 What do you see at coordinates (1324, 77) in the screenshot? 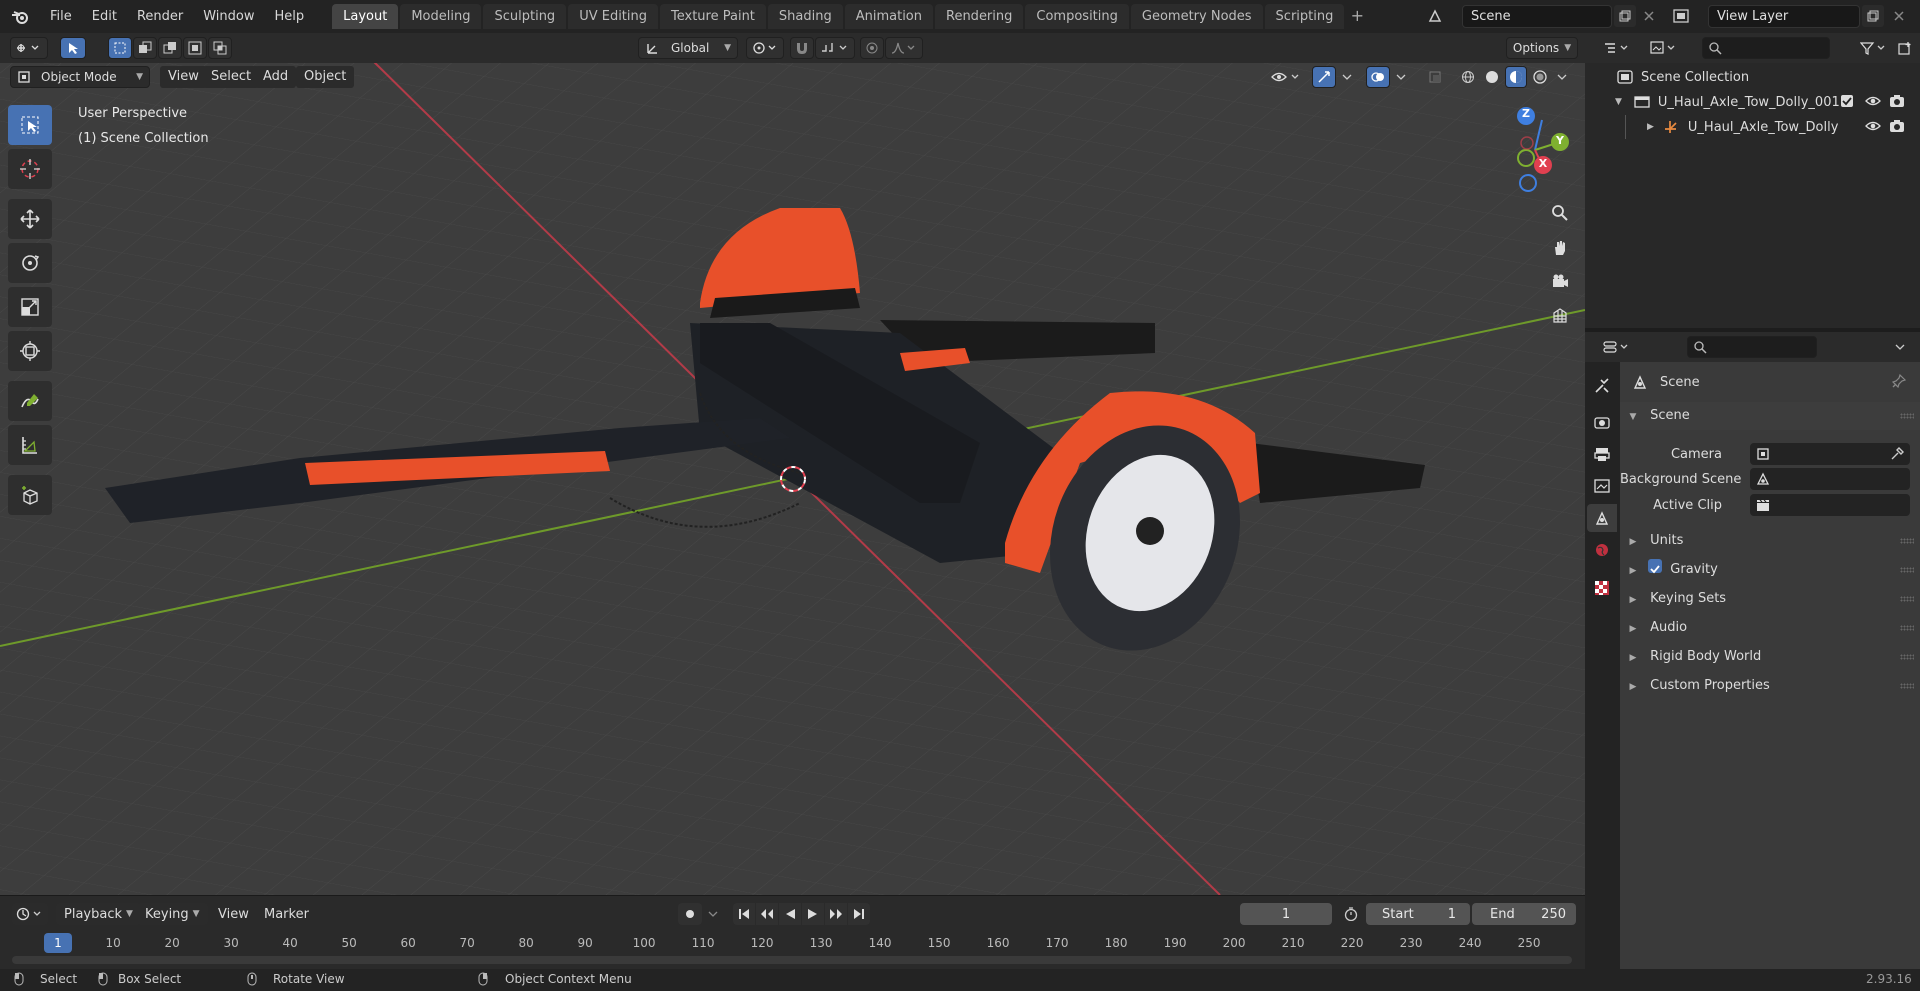
I see `gizmo-toggle-icon` at bounding box center [1324, 77].